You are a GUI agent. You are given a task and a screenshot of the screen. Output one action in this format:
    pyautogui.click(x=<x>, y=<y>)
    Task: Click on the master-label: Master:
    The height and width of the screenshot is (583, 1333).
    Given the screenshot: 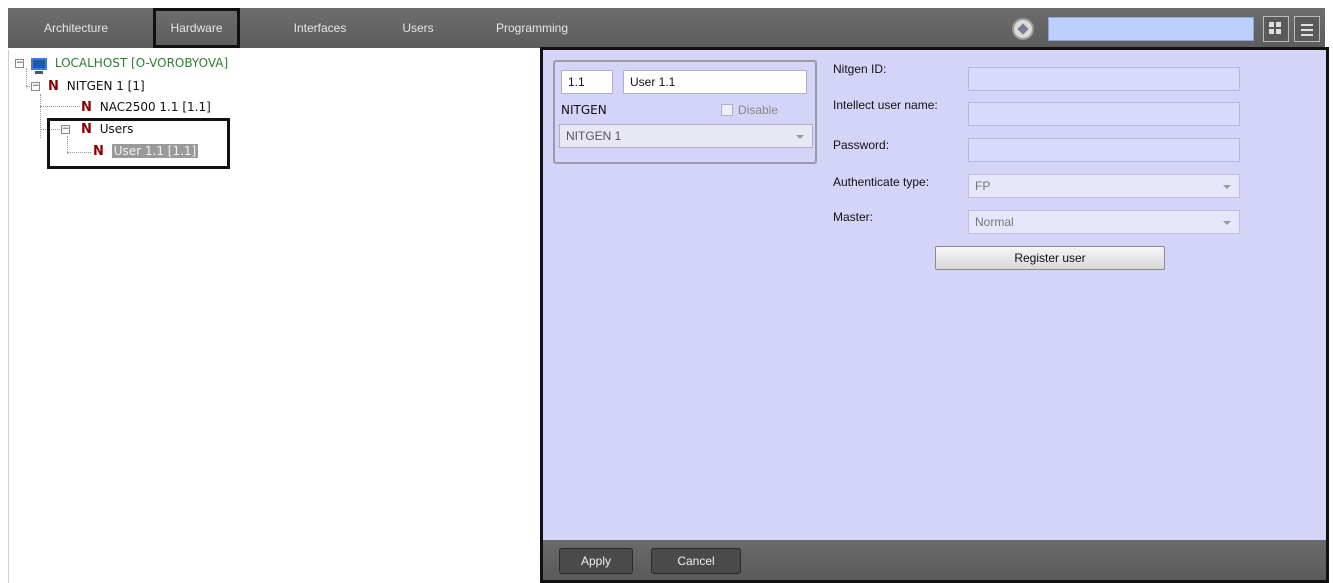 What is the action you would take?
    pyautogui.click(x=853, y=217)
    